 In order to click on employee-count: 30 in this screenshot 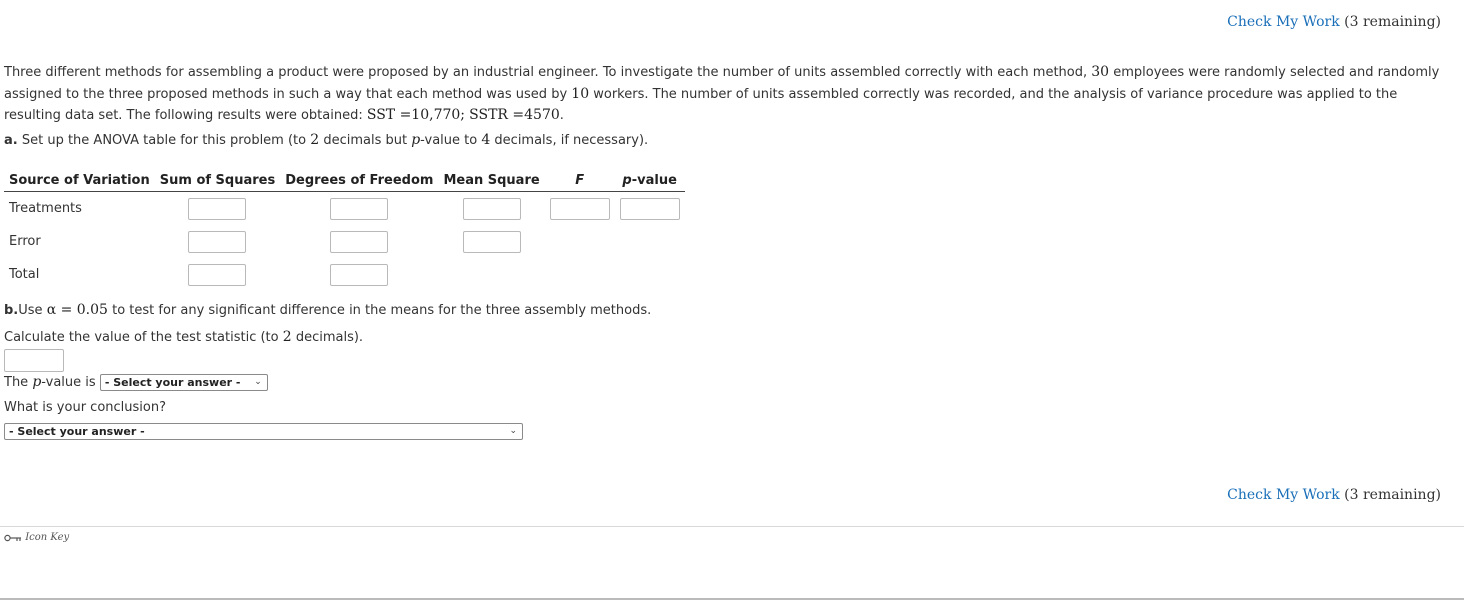, I will do `click(1100, 72)`.